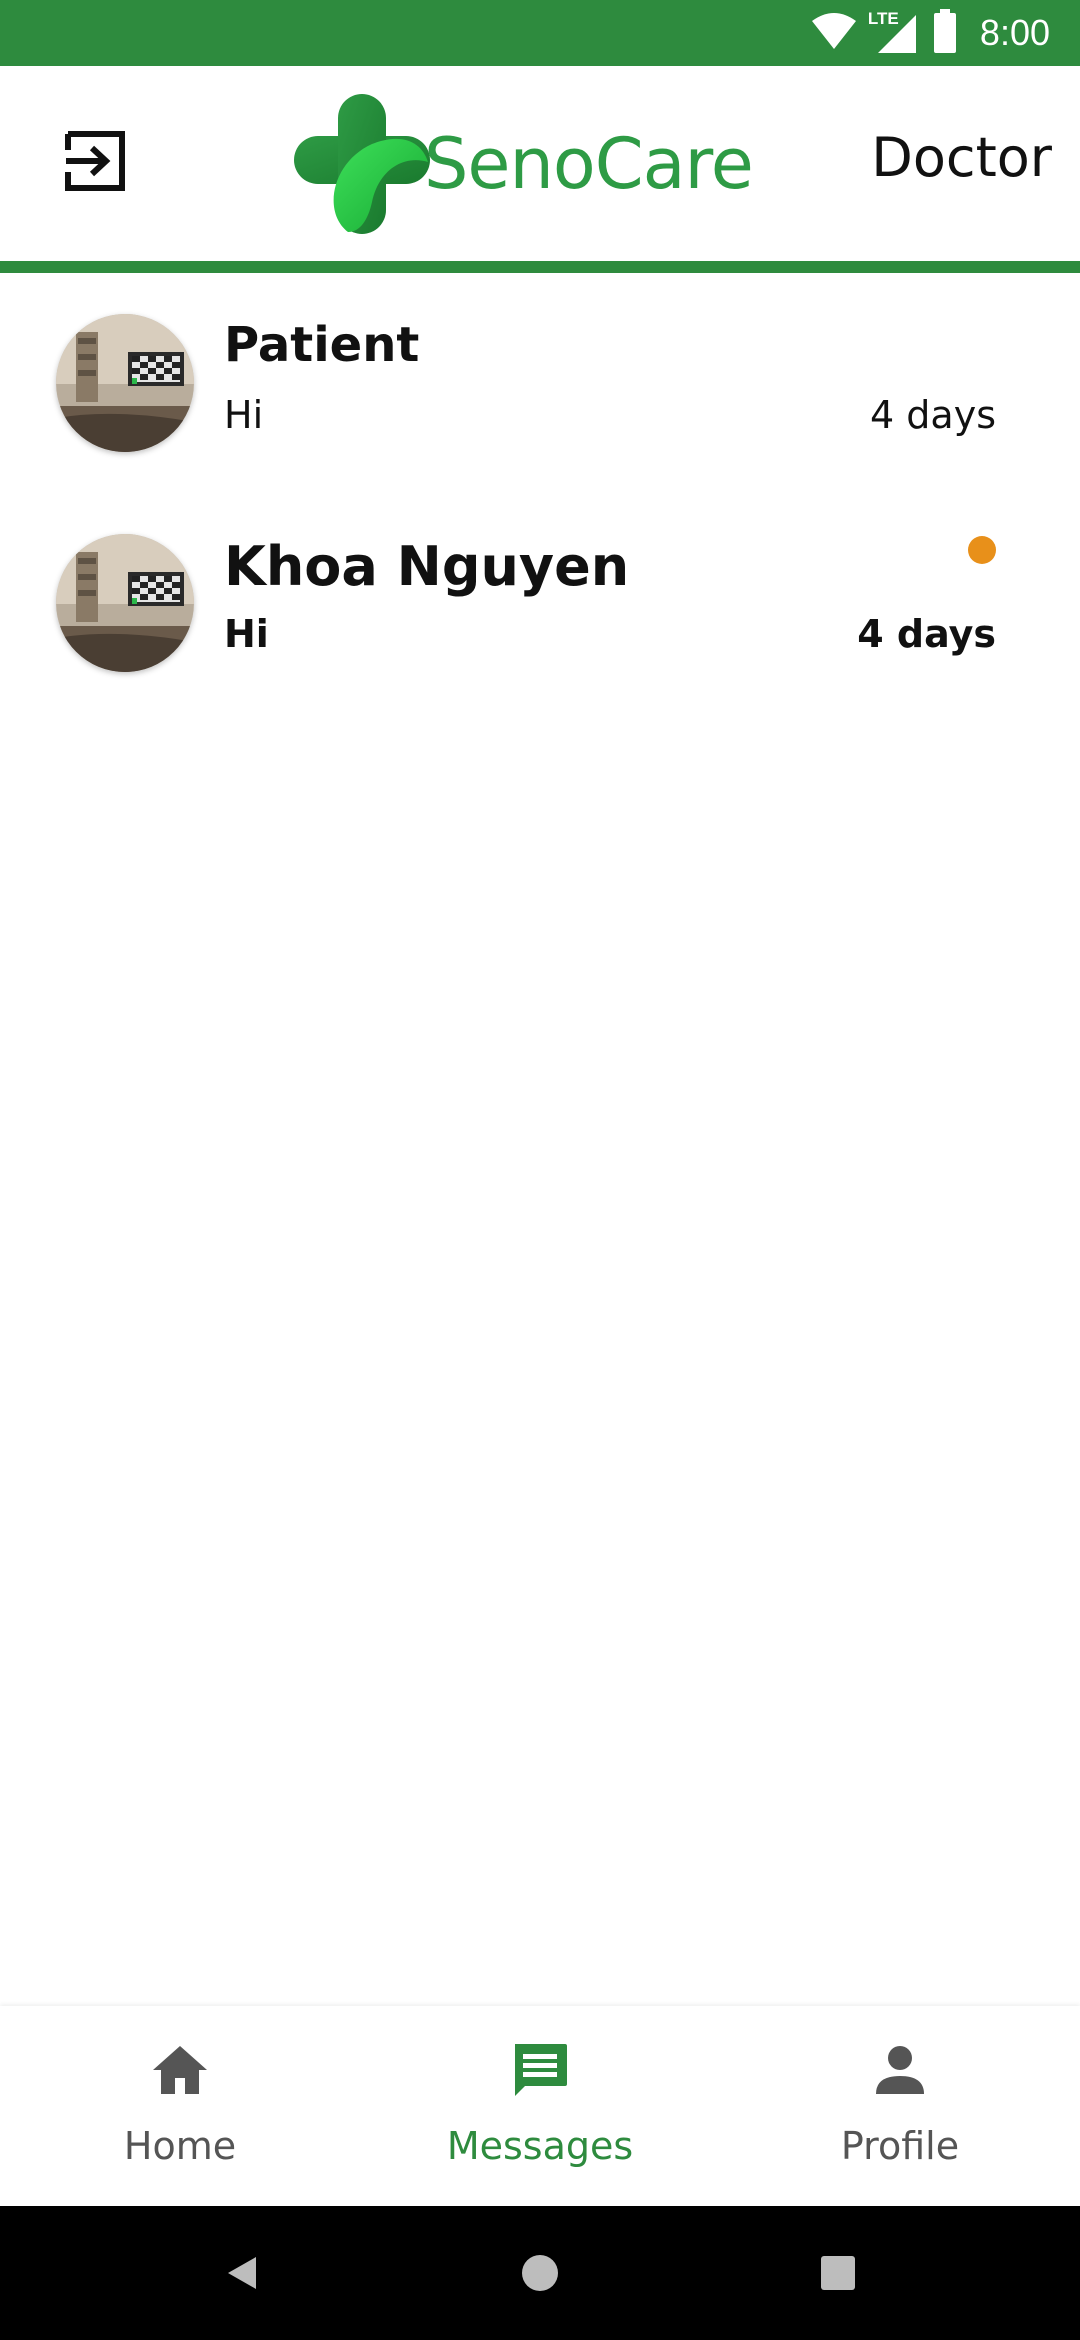  I want to click on system-navigation-bar, so click(540, 2273).